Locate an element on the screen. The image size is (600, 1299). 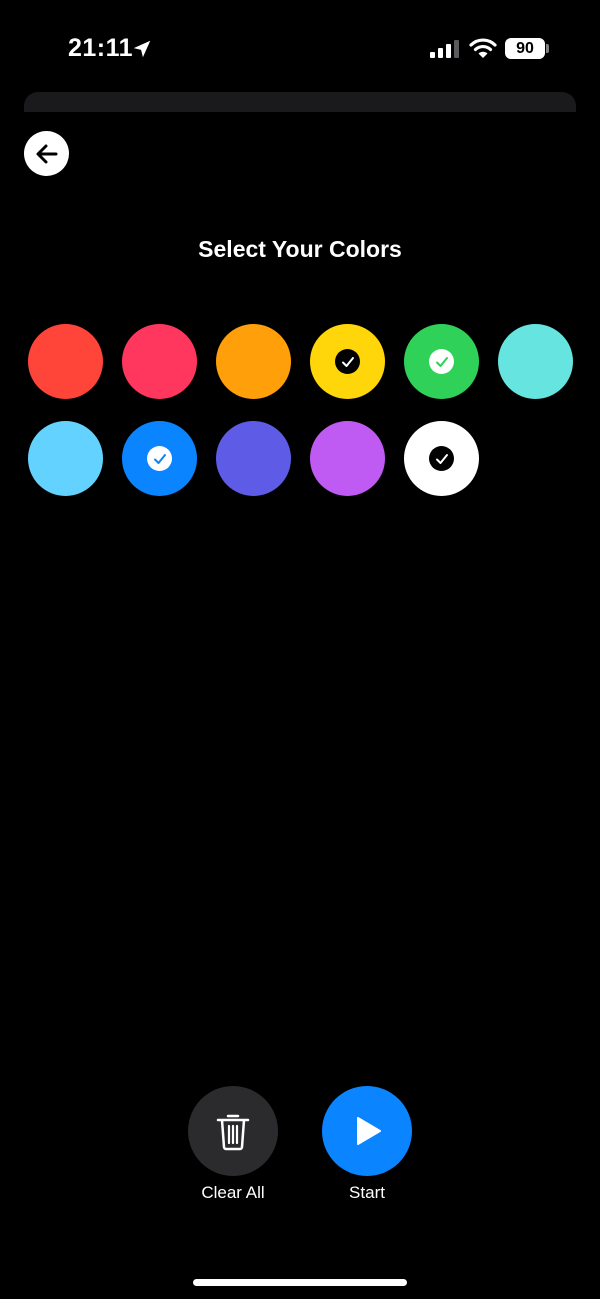
clear-all-button is located at coordinates (233, 1131).